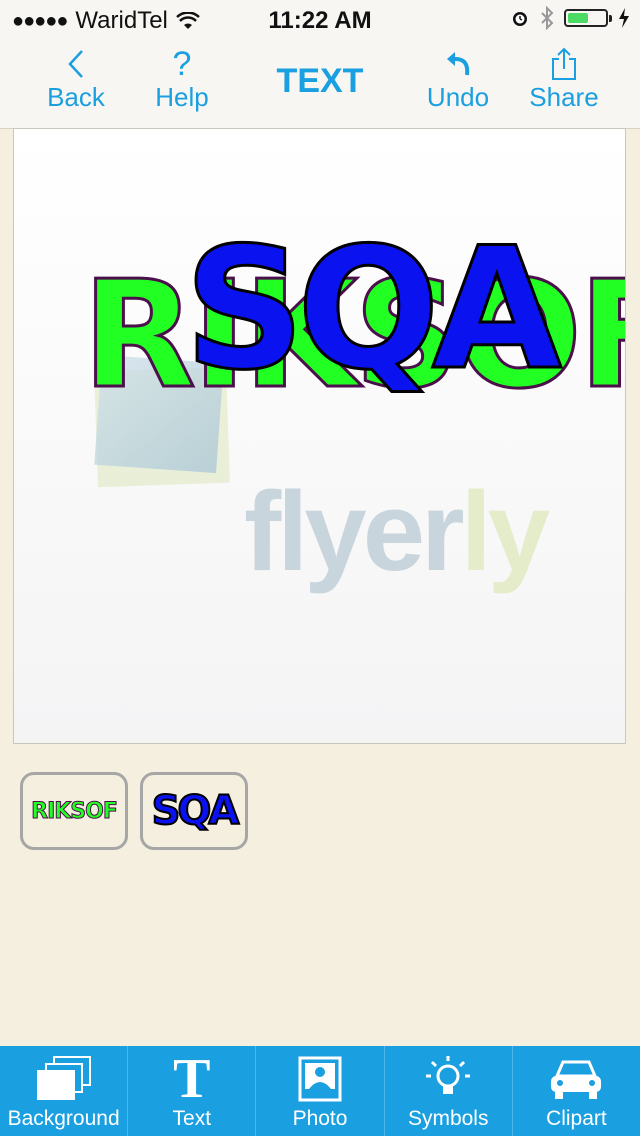  I want to click on text-t-icon: T, so click(192, 1079).